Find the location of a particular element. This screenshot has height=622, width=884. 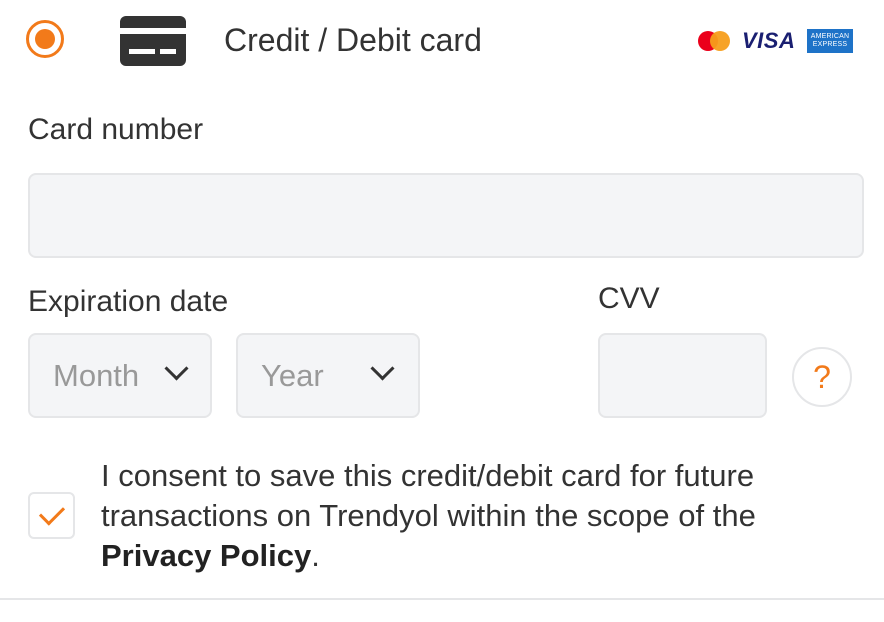

cvv-label: CVV is located at coordinates (629, 298).